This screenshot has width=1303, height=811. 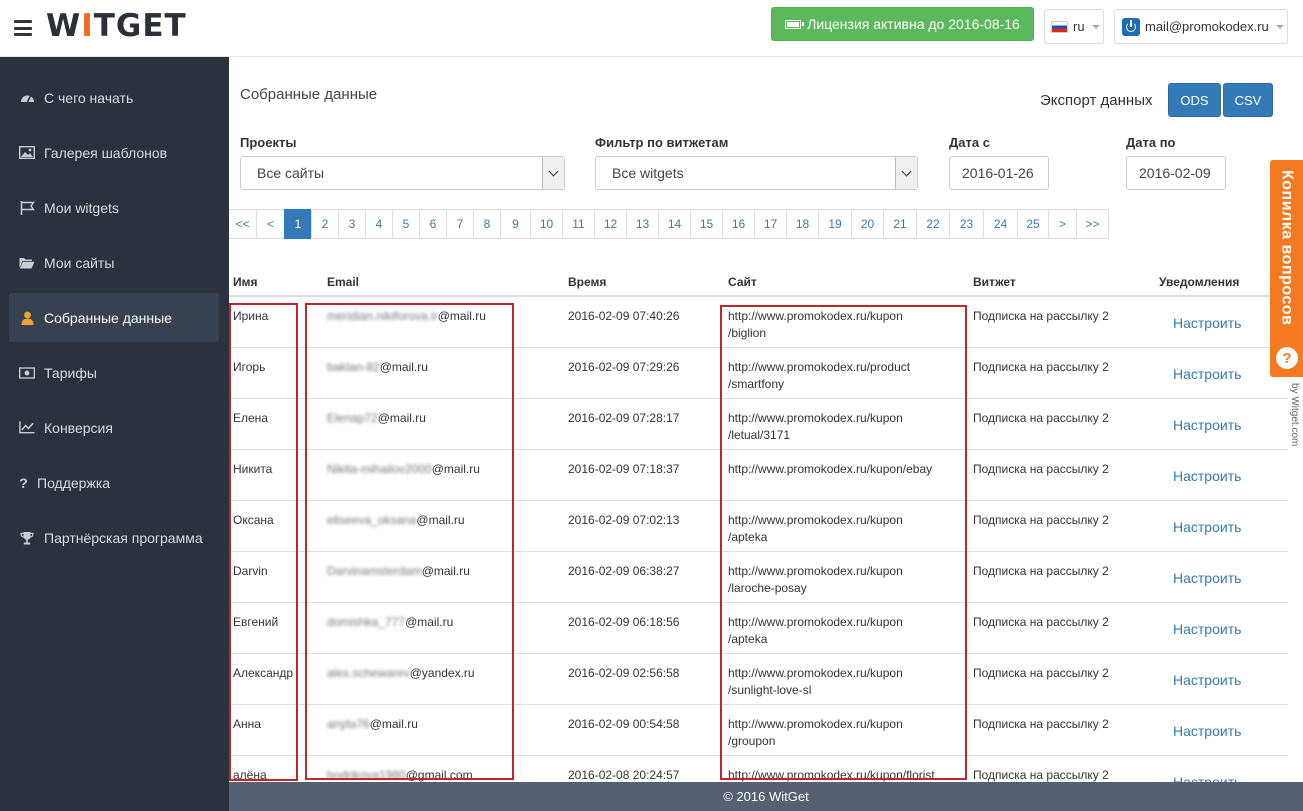 What do you see at coordinates (108, 317) in the screenshot?
I see `sidebar-item-label: Собранные данные` at bounding box center [108, 317].